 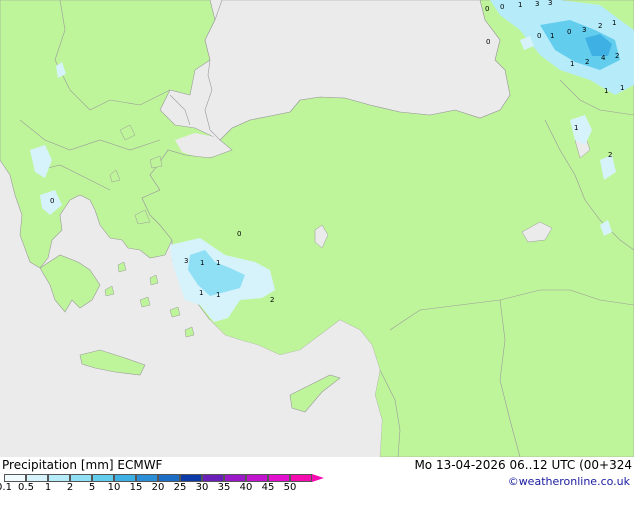 What do you see at coordinates (70, 487) in the screenshot?
I see `colorbar-tick-label: 2` at bounding box center [70, 487].